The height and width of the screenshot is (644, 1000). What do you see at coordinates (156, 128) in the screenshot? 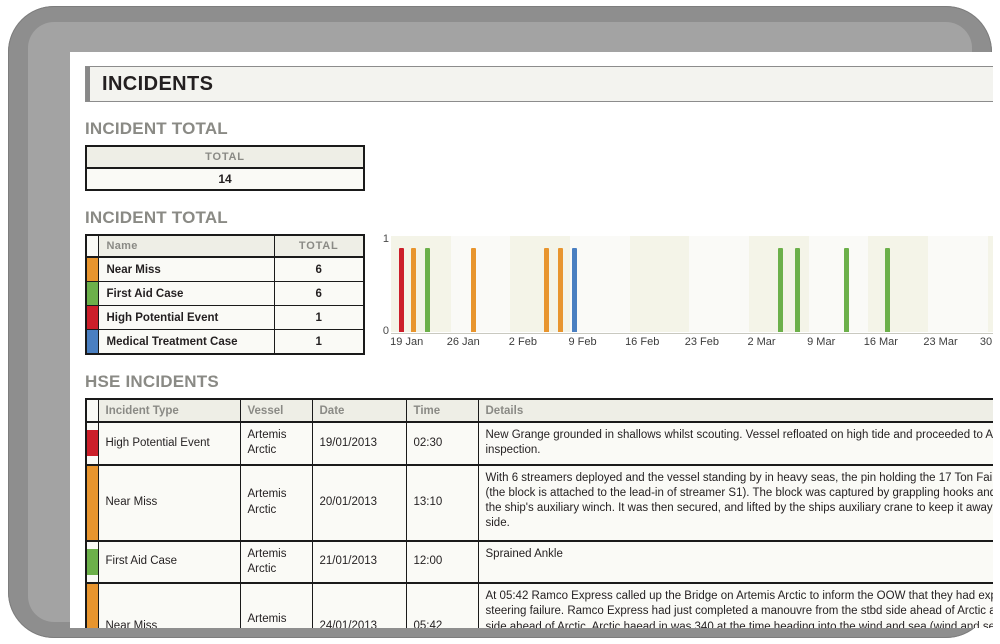
I see `section-title-incident-total: INCIDENT TOTAL` at bounding box center [156, 128].